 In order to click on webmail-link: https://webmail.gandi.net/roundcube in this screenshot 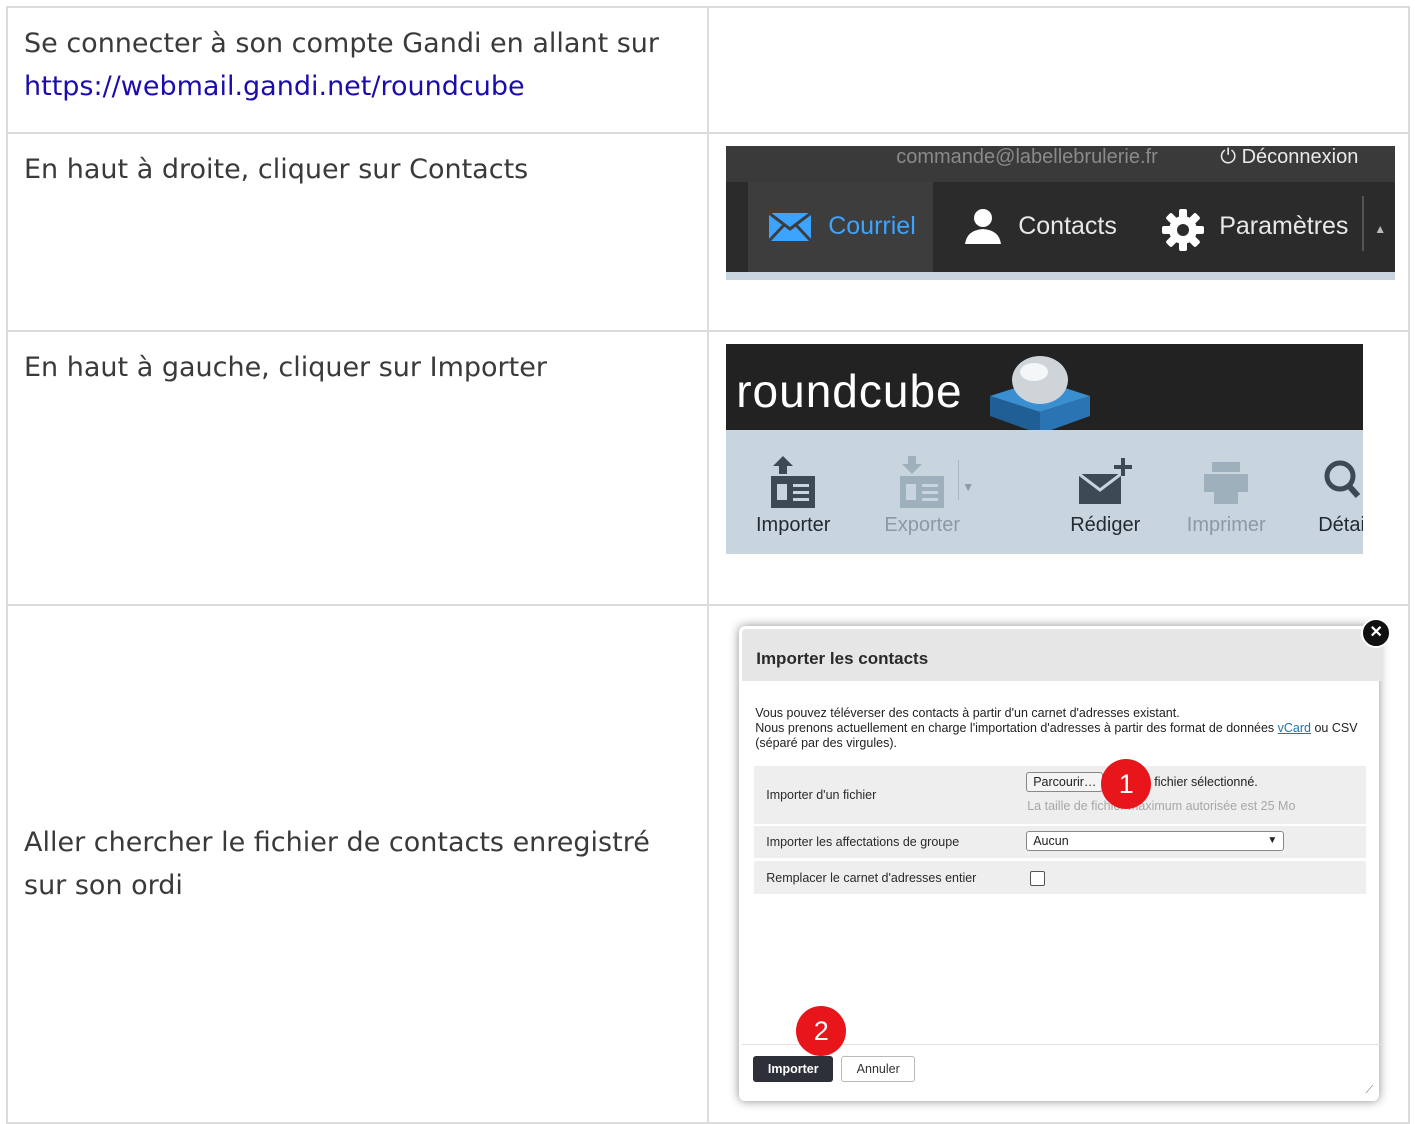, I will do `click(274, 86)`.